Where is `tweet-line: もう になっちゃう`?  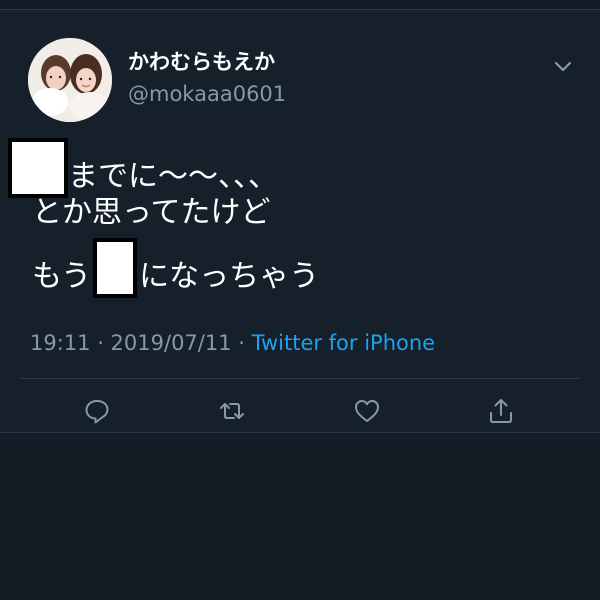 tweet-line: もう になっちゃう is located at coordinates (288, 268).